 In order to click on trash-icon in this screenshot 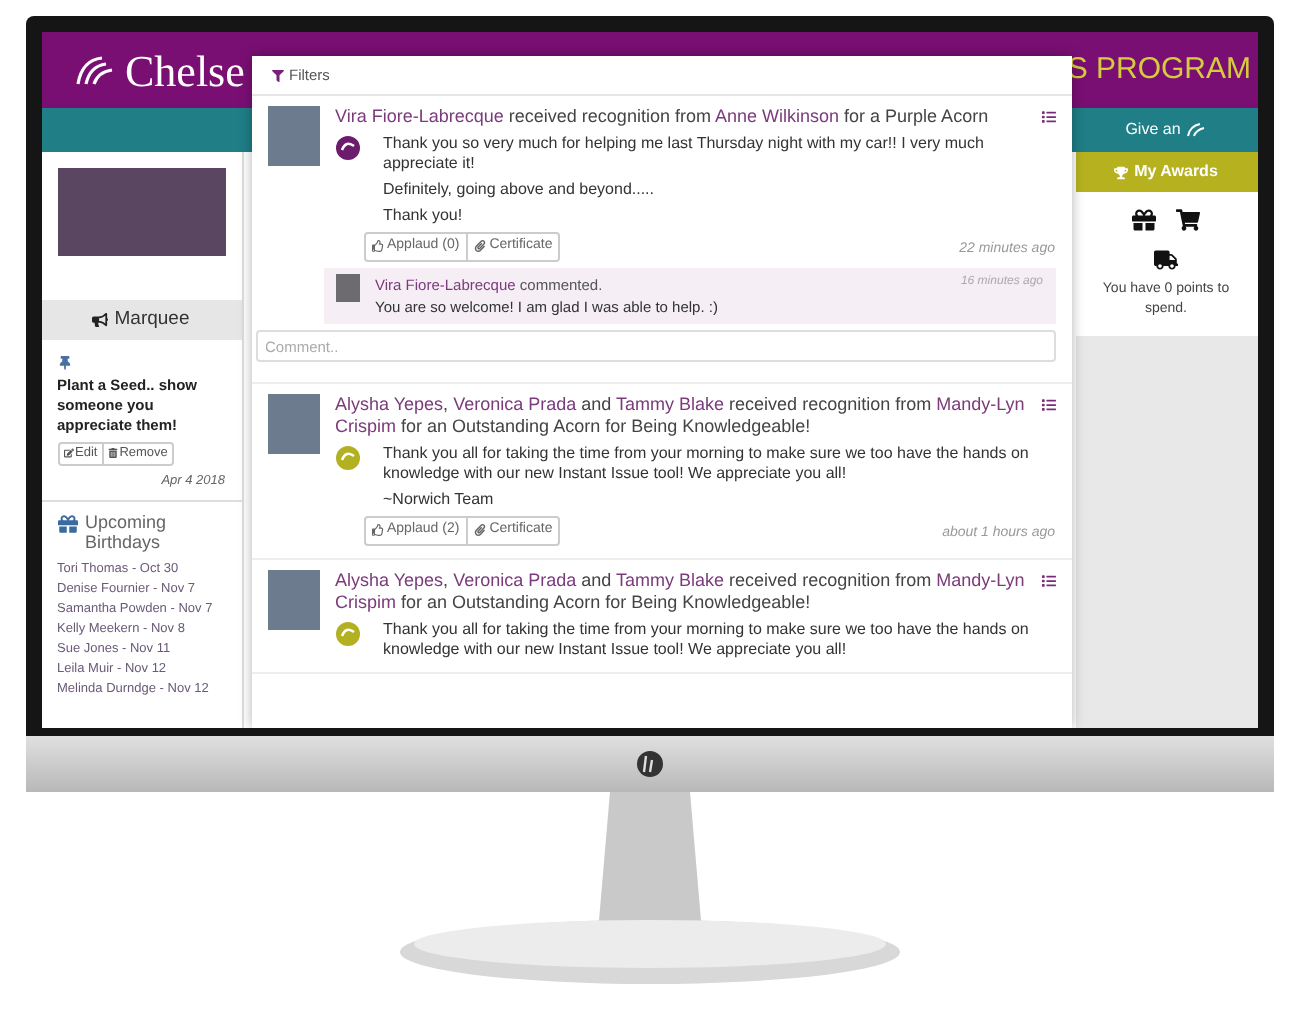, I will do `click(112, 453)`.